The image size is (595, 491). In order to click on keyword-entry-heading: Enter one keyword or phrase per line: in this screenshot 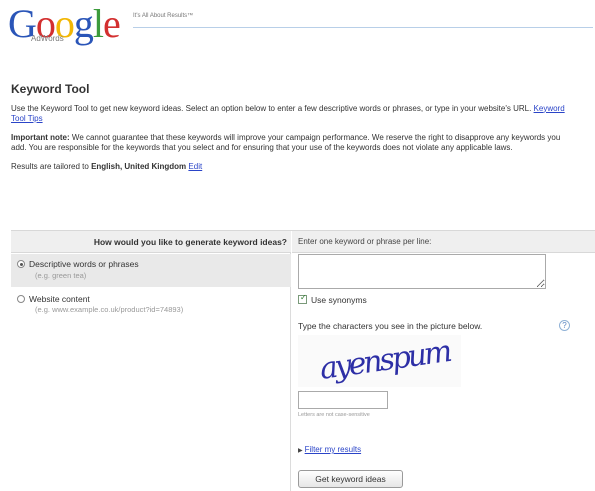, I will do `click(365, 241)`.